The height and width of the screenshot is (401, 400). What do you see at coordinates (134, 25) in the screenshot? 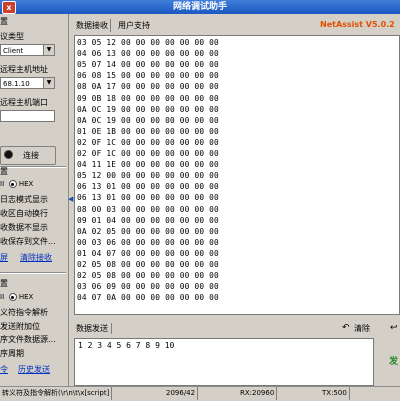
I see `tab-user-support: 用户支持` at bounding box center [134, 25].